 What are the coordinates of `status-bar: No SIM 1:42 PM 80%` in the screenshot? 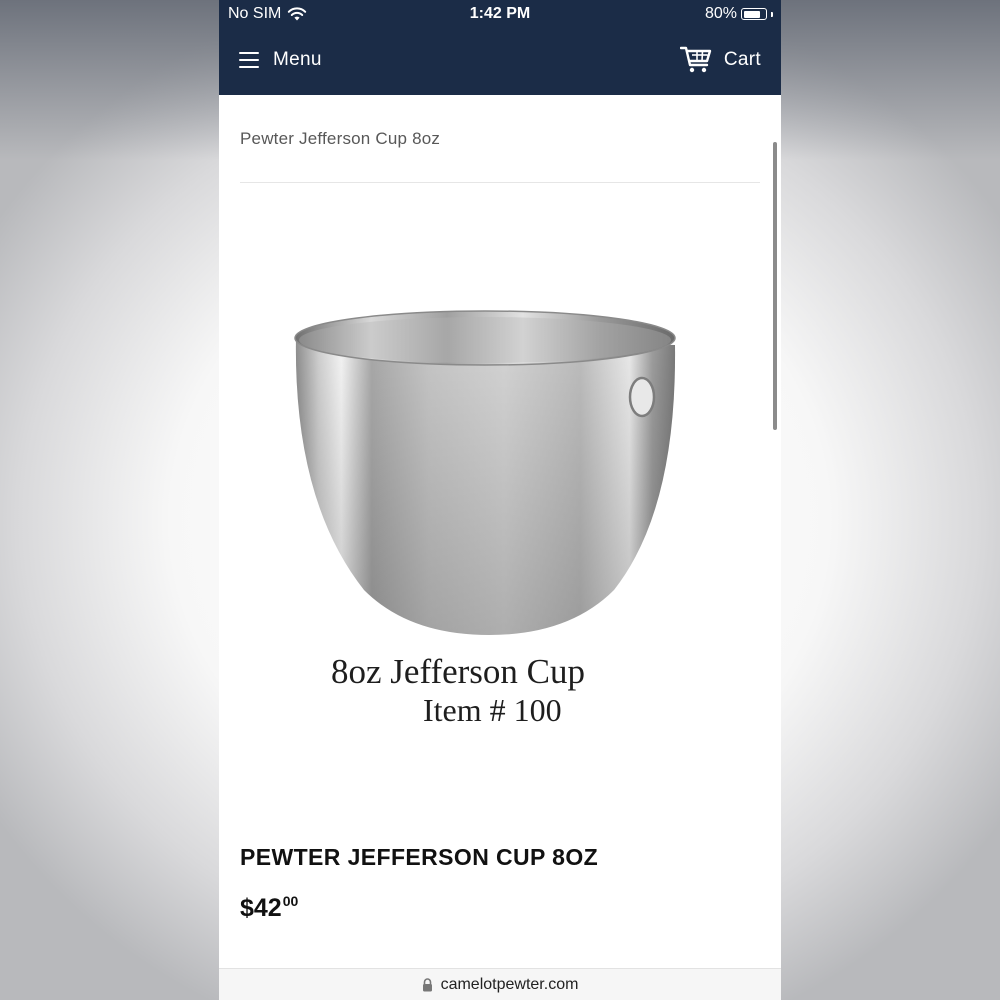 It's located at (500, 15).